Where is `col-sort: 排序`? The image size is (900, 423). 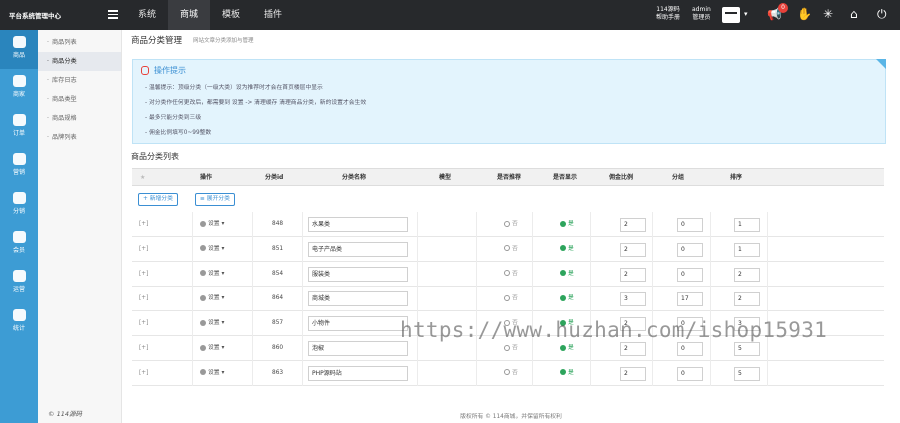
col-sort: 排序 is located at coordinates (736, 177).